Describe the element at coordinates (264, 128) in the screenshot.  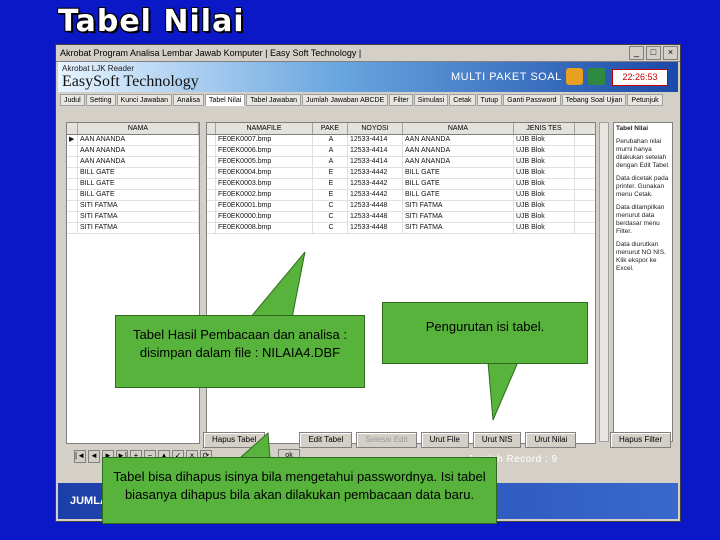
I see `column-header: NAMAFILE` at that location.